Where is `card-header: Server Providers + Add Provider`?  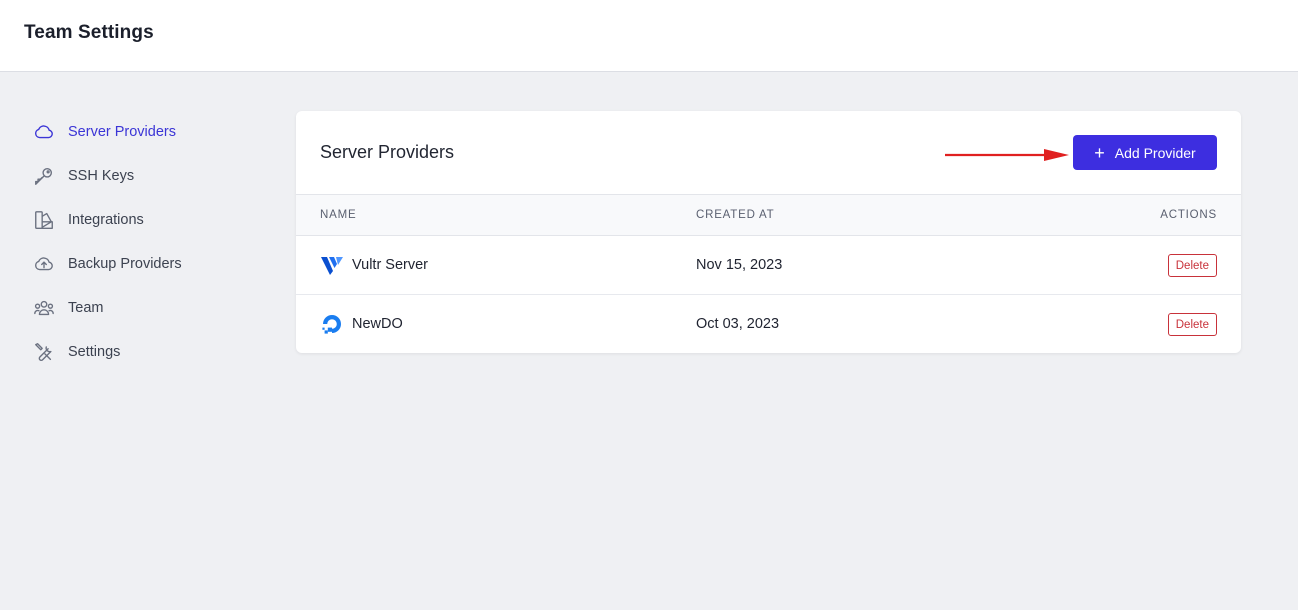 card-header: Server Providers + Add Provider is located at coordinates (768, 153).